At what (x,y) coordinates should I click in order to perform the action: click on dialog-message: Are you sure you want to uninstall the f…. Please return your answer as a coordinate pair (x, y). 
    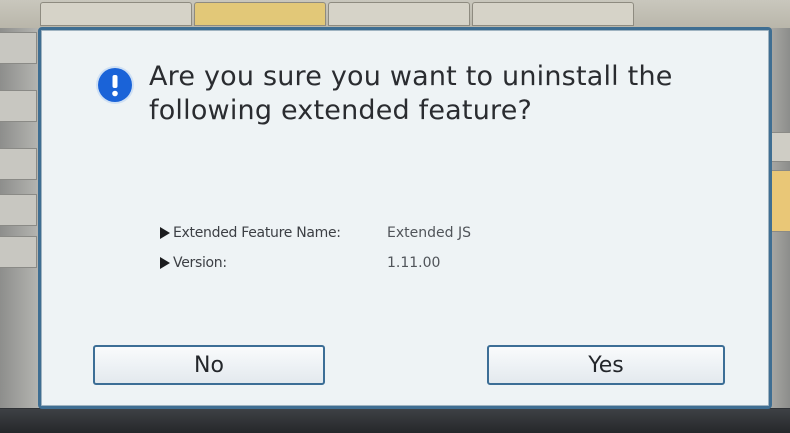
    Looking at the image, I should click on (411, 93).